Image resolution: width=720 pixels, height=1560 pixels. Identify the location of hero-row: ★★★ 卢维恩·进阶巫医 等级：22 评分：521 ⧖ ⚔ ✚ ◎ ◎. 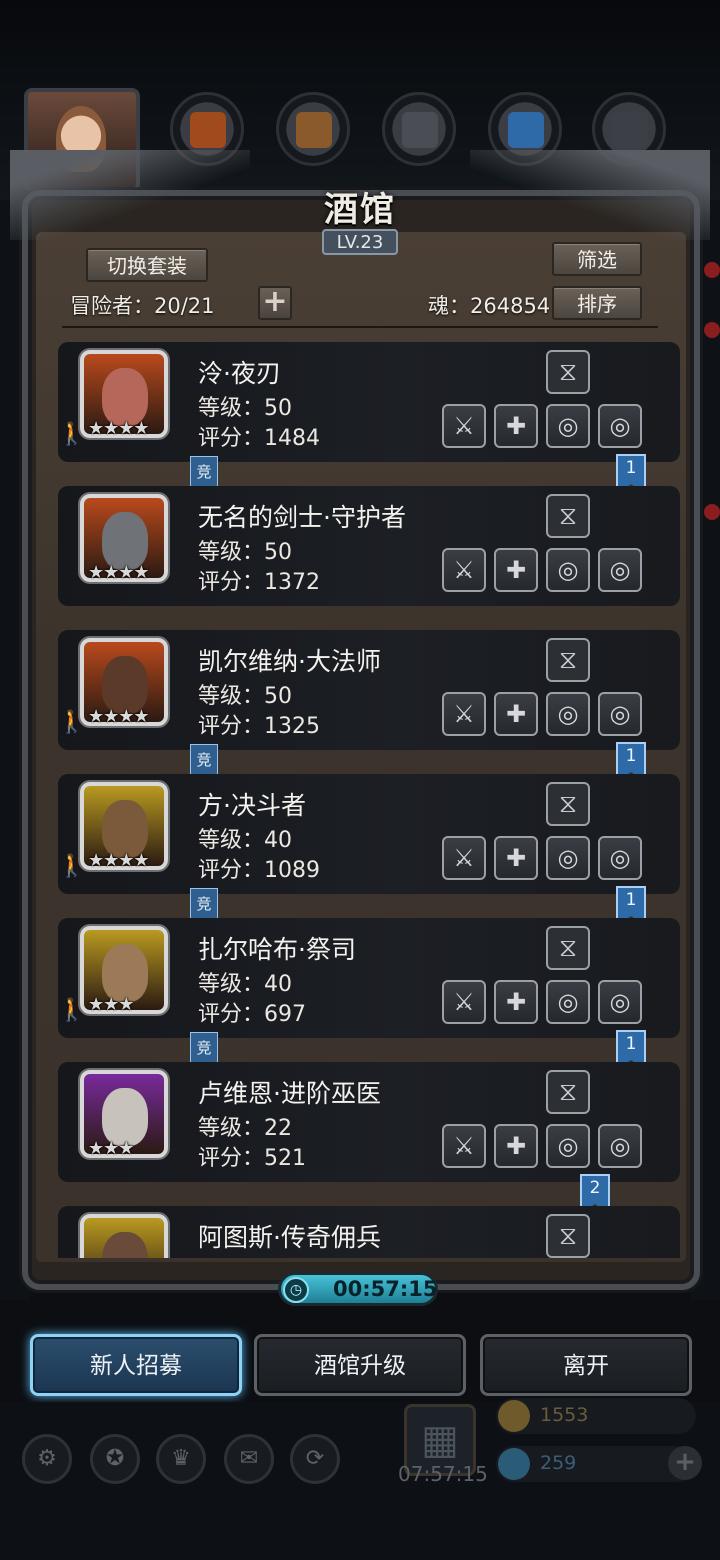
(369, 1122).